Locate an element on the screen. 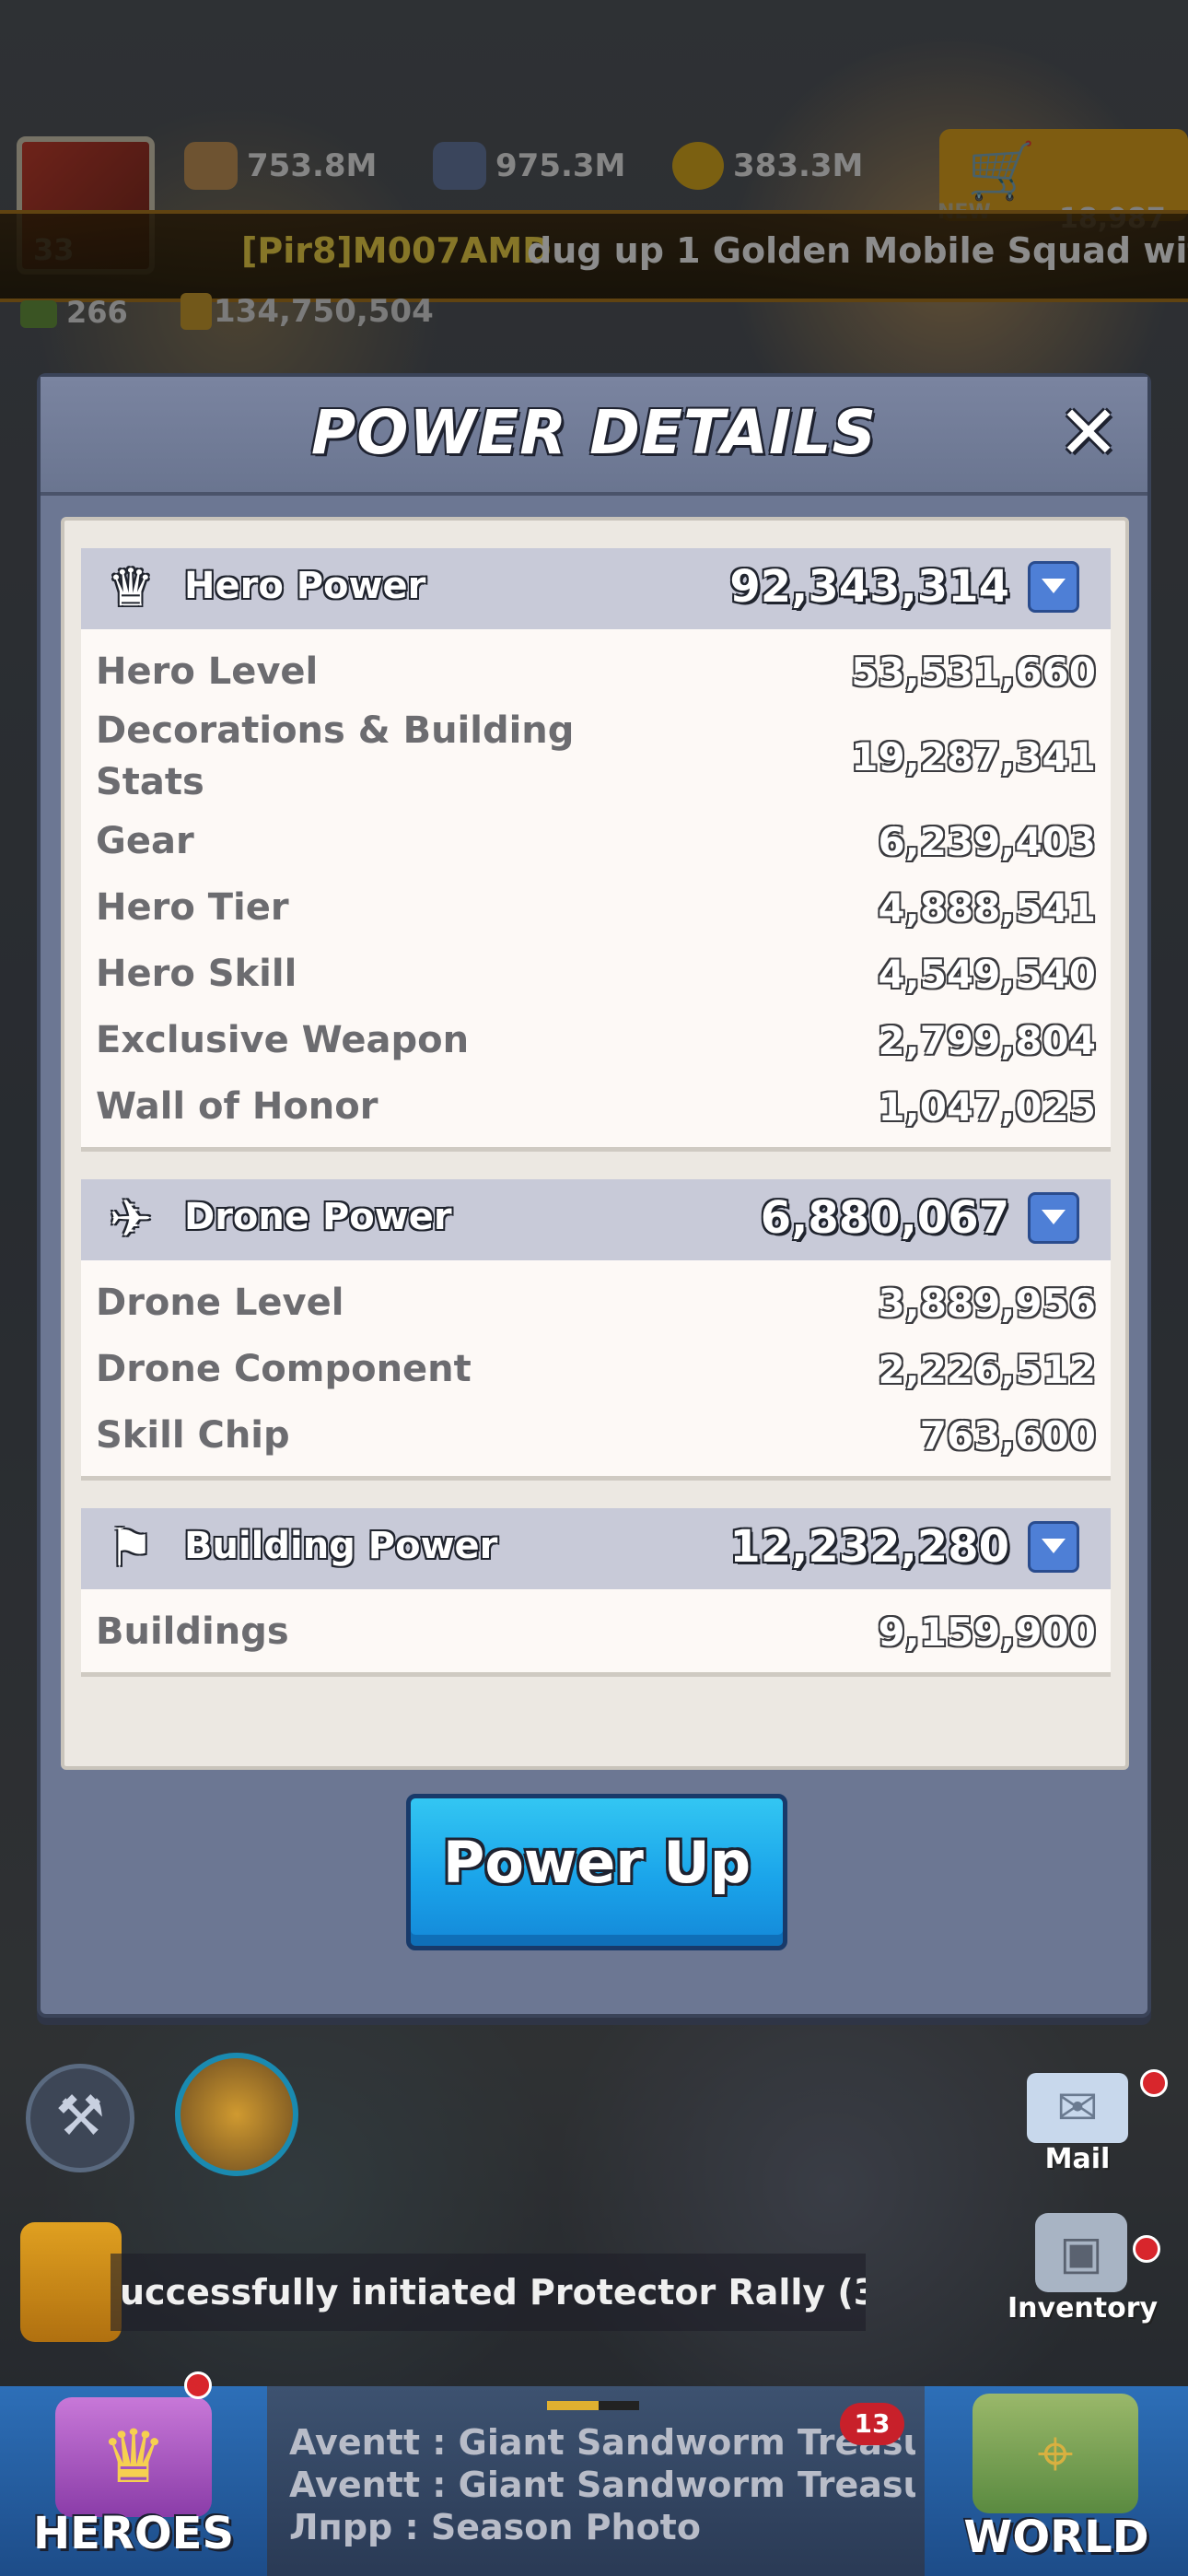  close-icon: ✕ is located at coordinates (1088, 432).